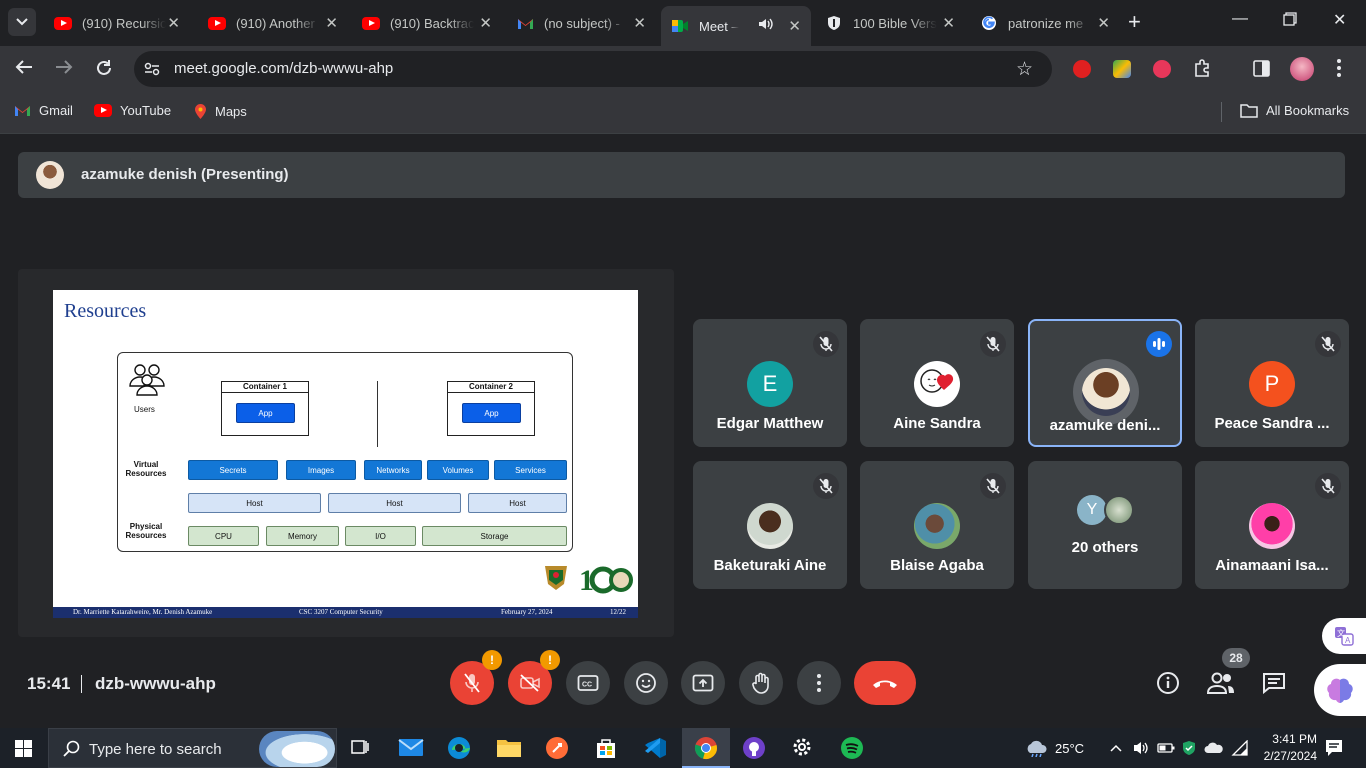 The width and height of the screenshot is (1366, 768). I want to click on browser-menu-icon, so click(1339, 70).